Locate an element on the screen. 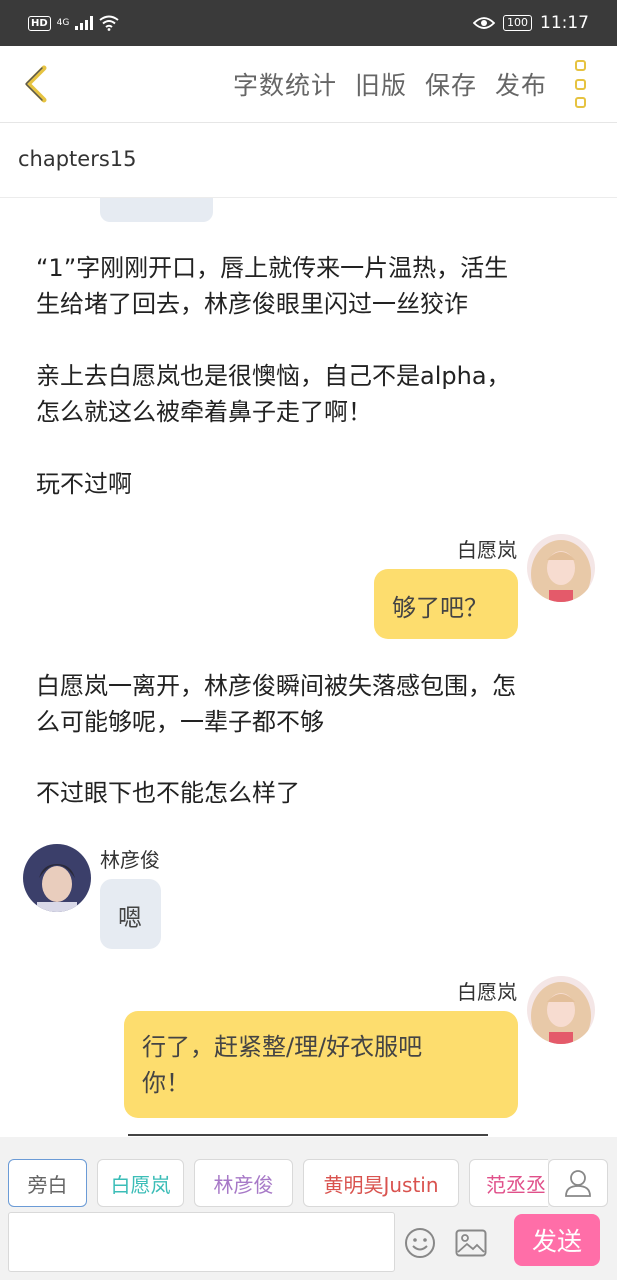 This screenshot has width=617, height=1280. narration-block: 白愿岚一离开，林彦俊瞬间被失落感包围，怎 么可能够呢，一辈子都不够 is located at coordinates (311, 704).